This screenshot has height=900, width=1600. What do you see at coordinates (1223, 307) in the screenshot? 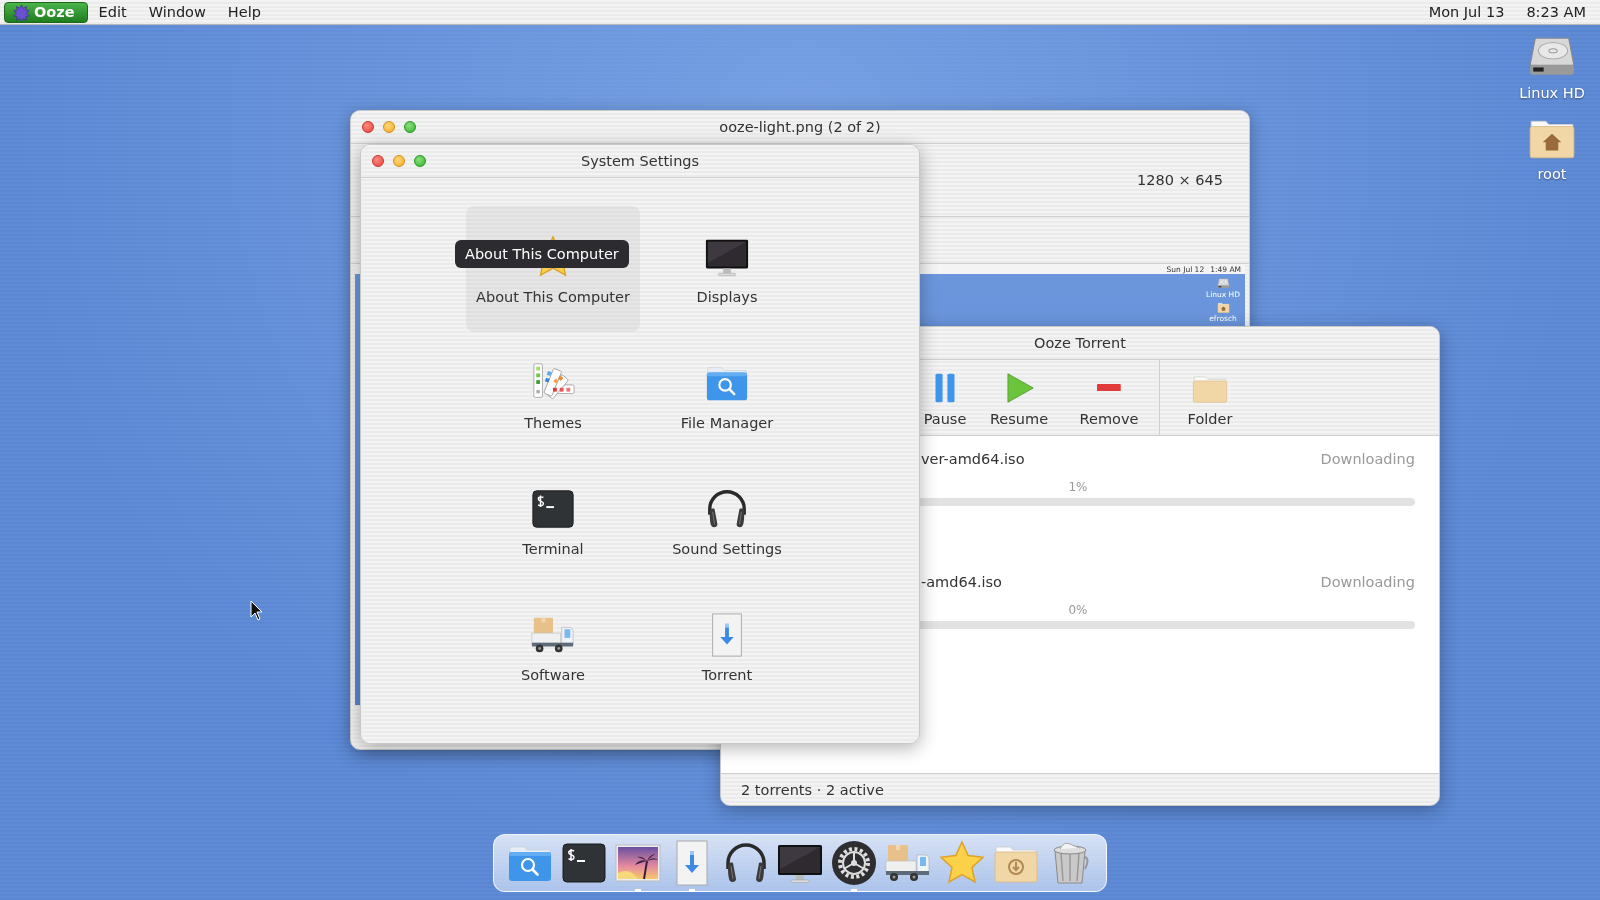
I see `home-folder-icon` at bounding box center [1223, 307].